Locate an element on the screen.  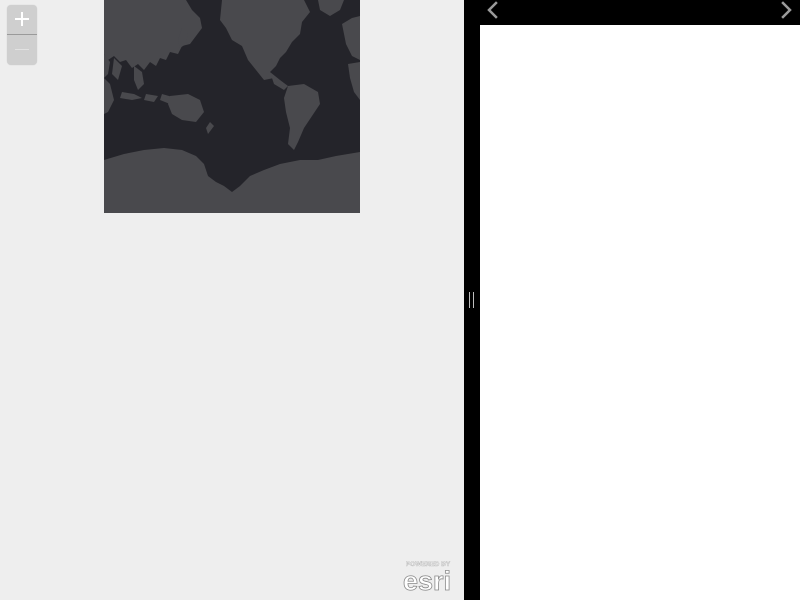
plus-icon is located at coordinates (22, 19).